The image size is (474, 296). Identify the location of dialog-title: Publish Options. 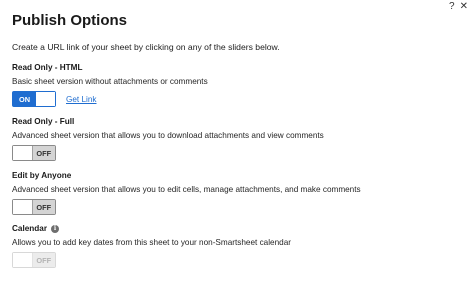
(69, 20).